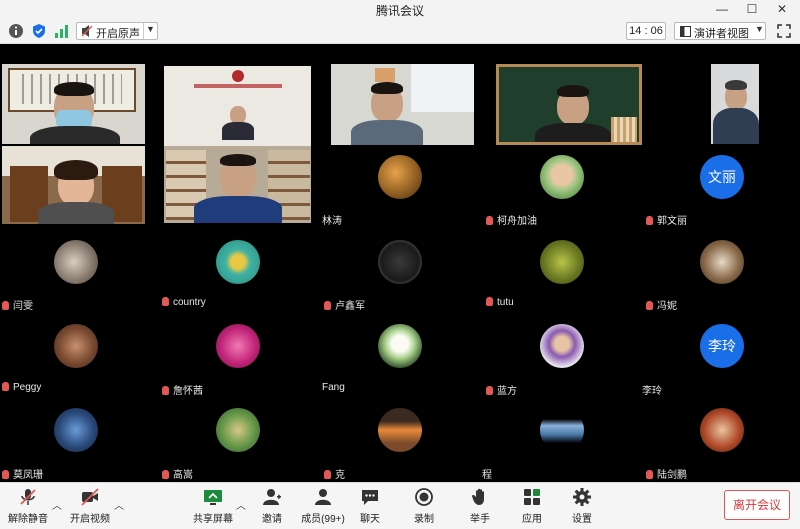 The width and height of the screenshot is (800, 529). I want to click on participant-name: 蓝方, so click(501, 389).